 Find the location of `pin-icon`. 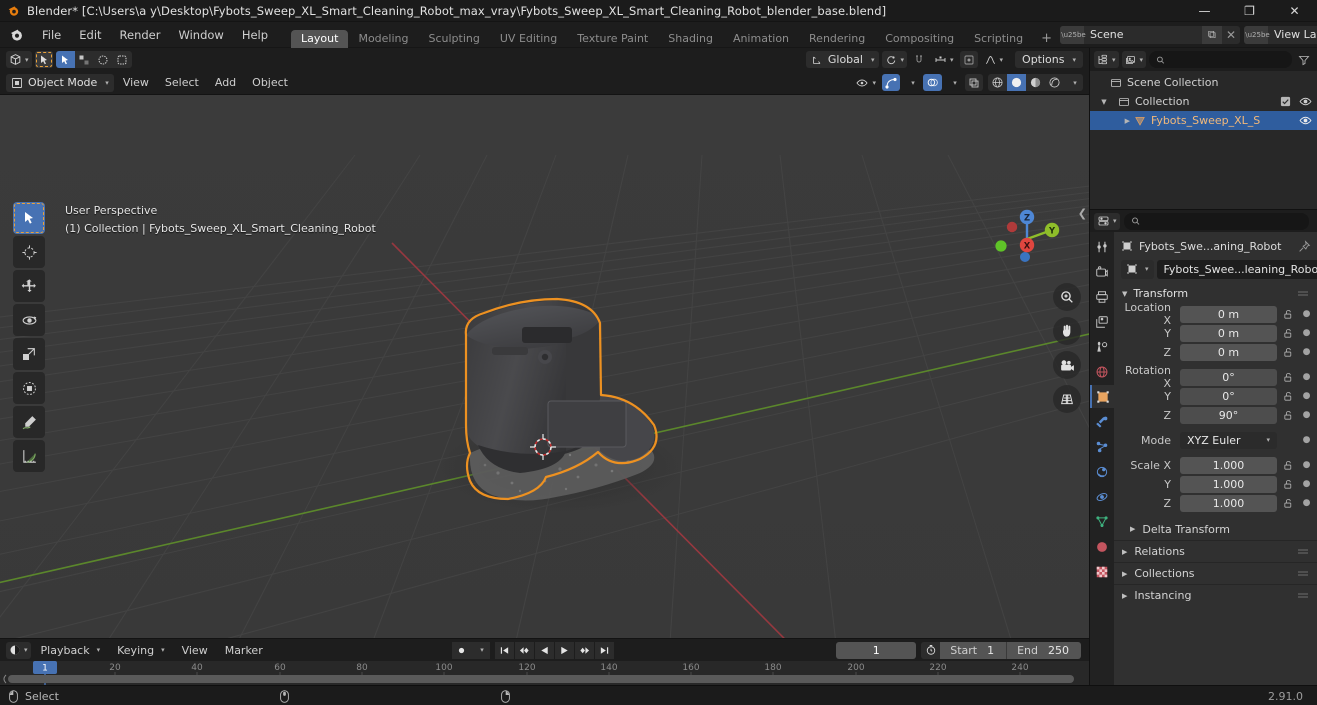

pin-icon is located at coordinates (1304, 246).